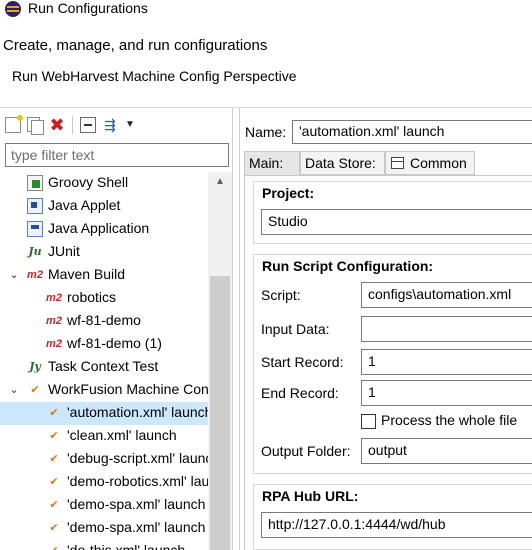  What do you see at coordinates (35, 366) in the screenshot?
I see `task-context-icon: Jy` at bounding box center [35, 366].